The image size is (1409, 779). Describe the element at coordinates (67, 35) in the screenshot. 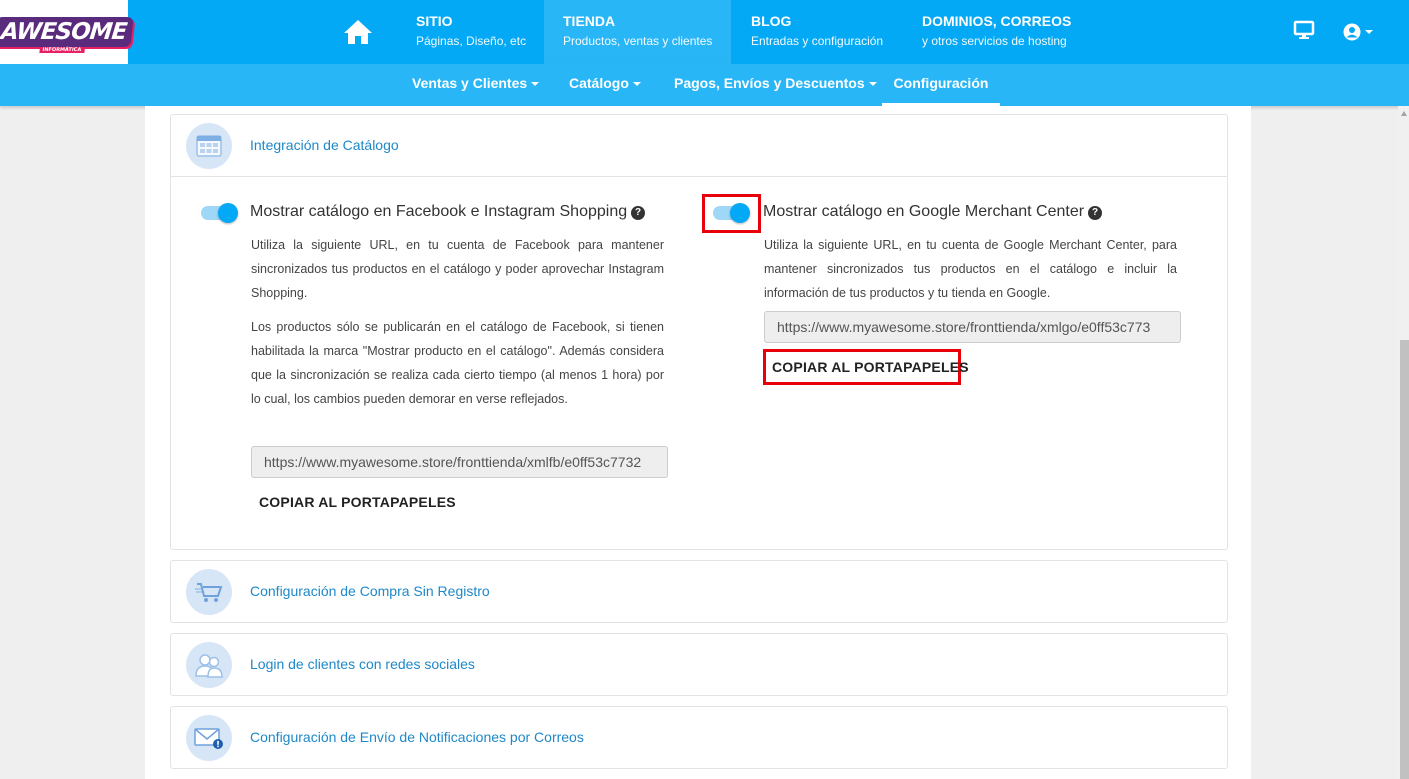

I see `logo-text: AWESOME INFORMÁTICA` at that location.